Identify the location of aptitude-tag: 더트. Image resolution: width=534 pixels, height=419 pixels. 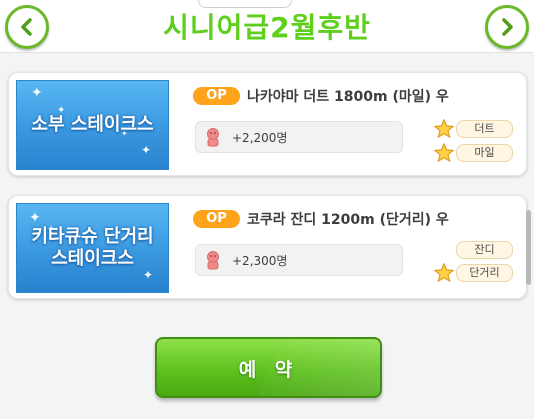
(484, 129).